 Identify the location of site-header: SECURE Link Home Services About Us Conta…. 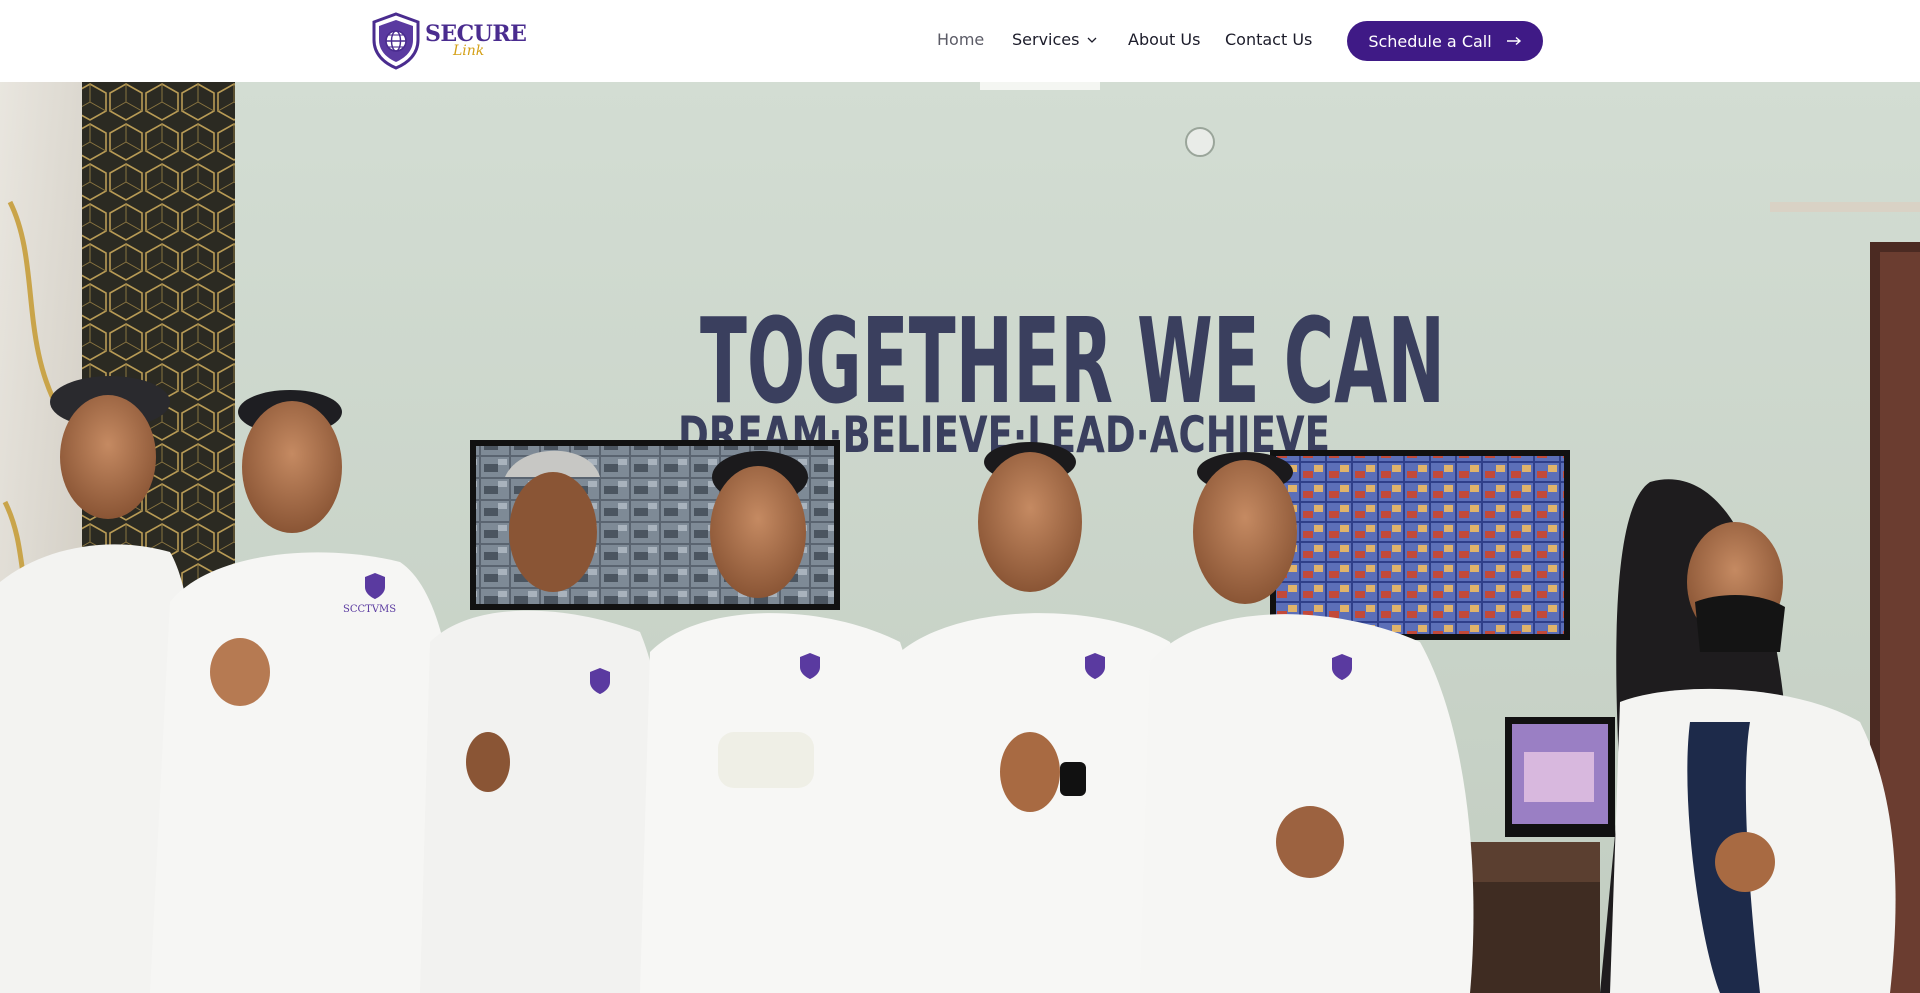
(960, 41).